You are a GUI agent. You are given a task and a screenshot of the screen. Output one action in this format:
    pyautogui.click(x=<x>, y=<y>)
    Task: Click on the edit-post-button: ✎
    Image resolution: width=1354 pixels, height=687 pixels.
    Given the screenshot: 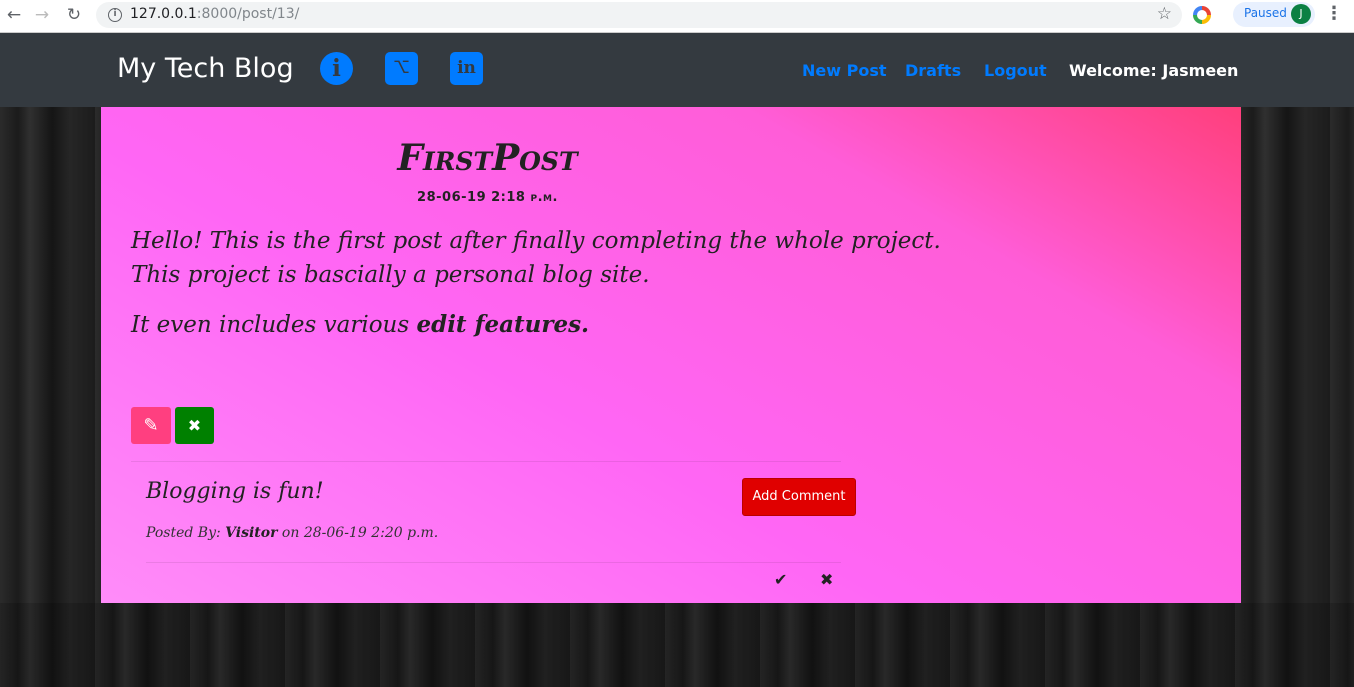 What is the action you would take?
    pyautogui.click(x=151, y=425)
    